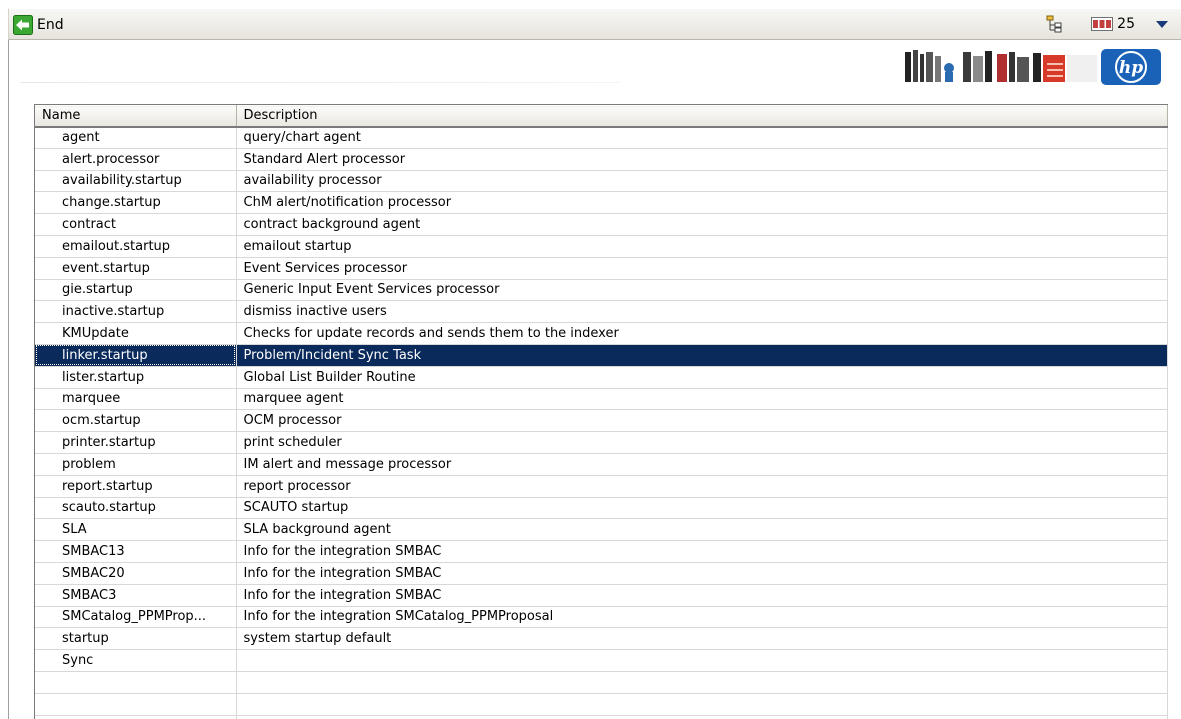 This screenshot has height=719, width=1181. I want to click on table-row: contract contract background agent, so click(601, 224).